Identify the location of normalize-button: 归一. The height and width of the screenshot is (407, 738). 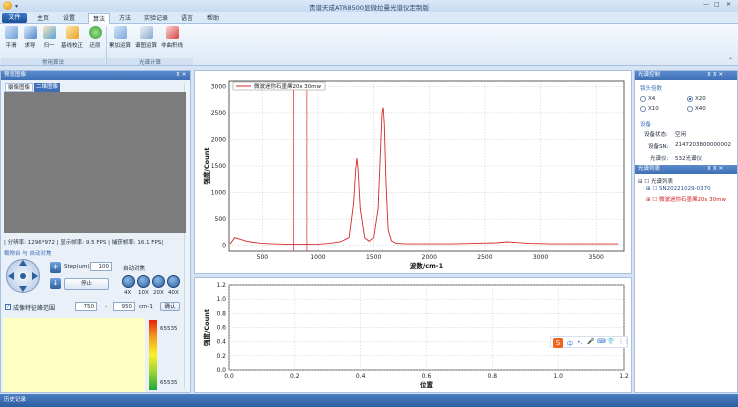
(49, 37).